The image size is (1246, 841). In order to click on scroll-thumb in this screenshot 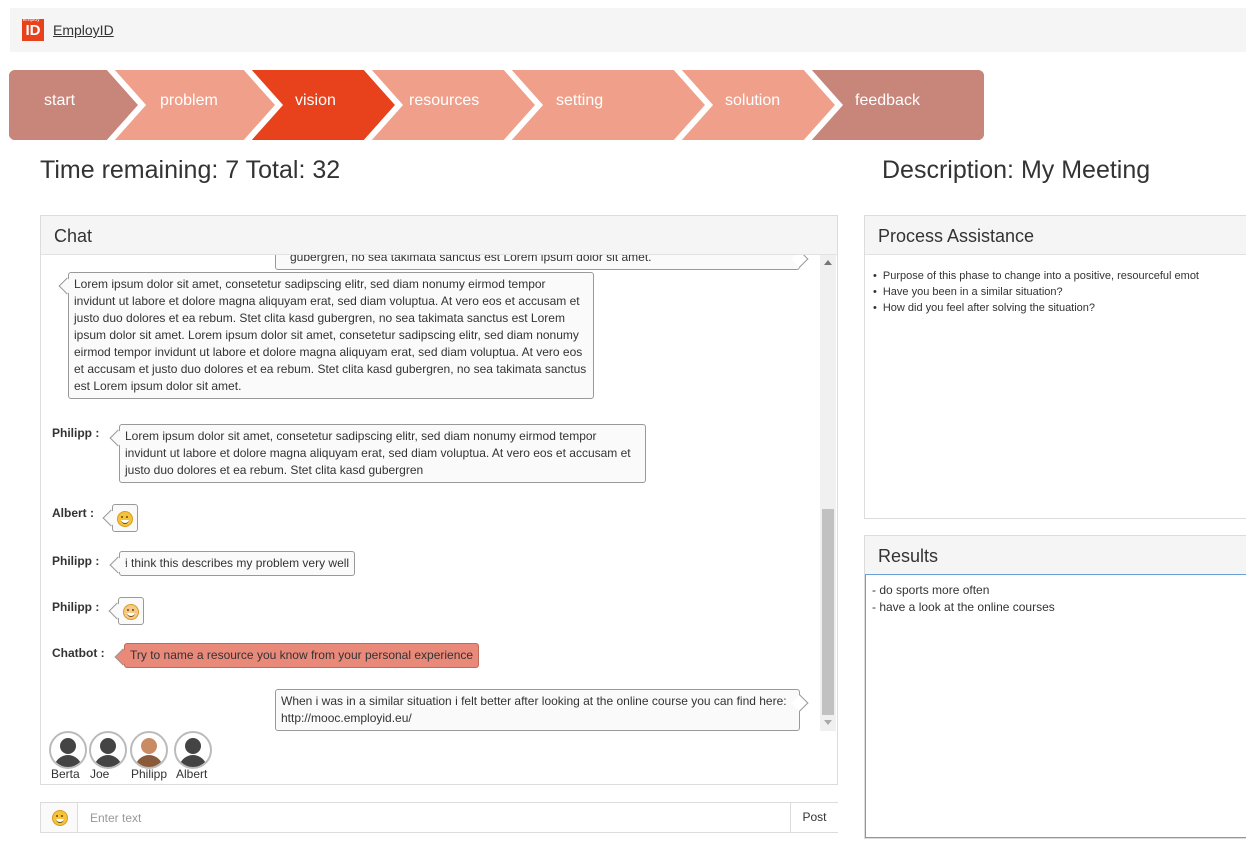, I will do `click(828, 612)`.